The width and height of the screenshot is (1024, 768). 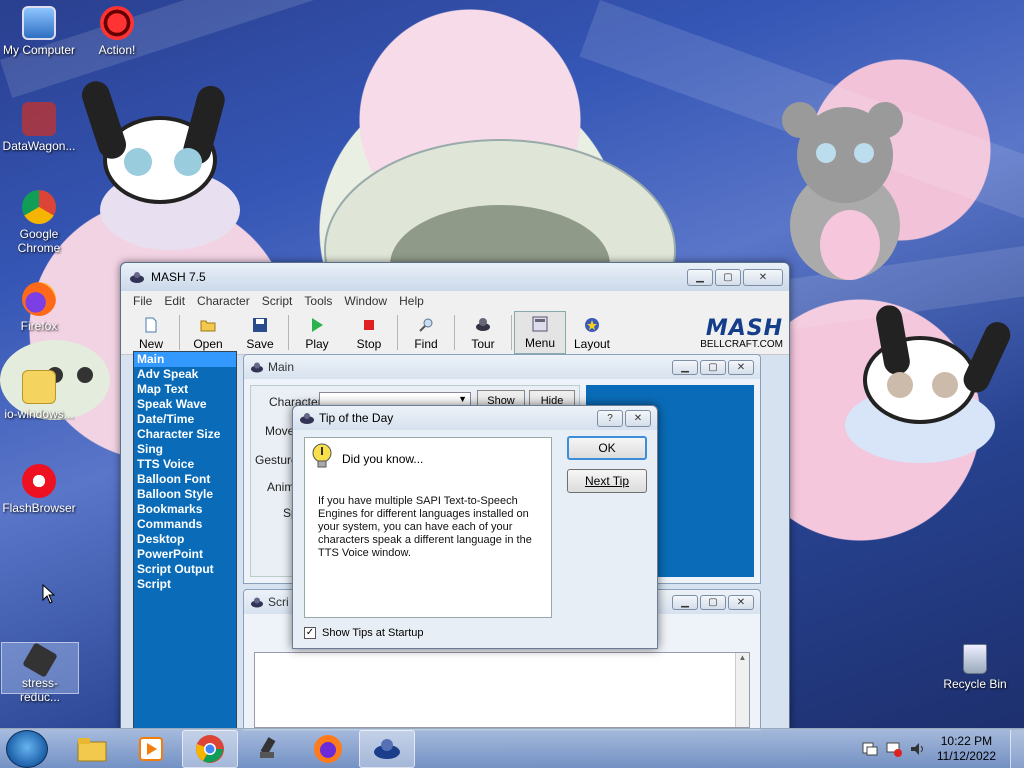 What do you see at coordinates (151, 749) in the screenshot?
I see `taskbar-media-player` at bounding box center [151, 749].